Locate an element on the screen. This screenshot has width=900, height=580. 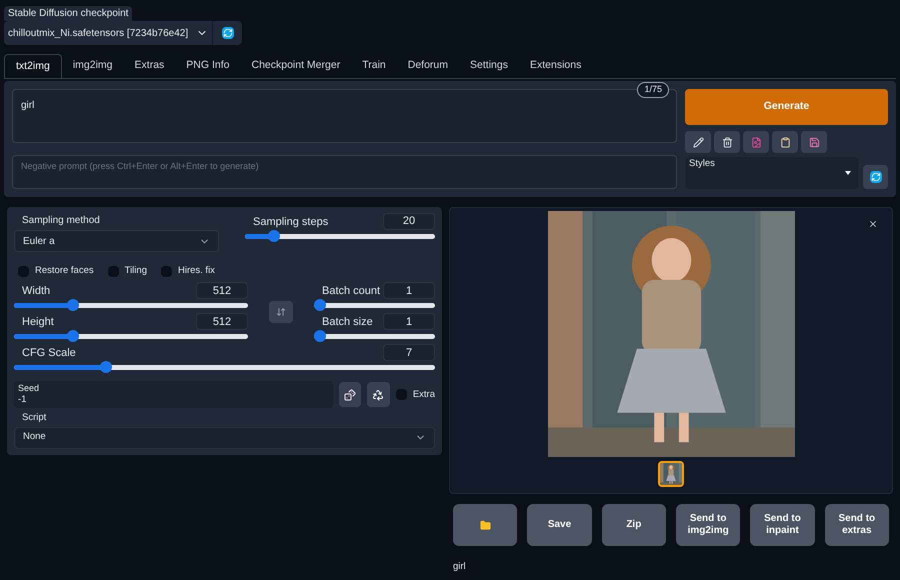
swap-icon is located at coordinates (281, 312).